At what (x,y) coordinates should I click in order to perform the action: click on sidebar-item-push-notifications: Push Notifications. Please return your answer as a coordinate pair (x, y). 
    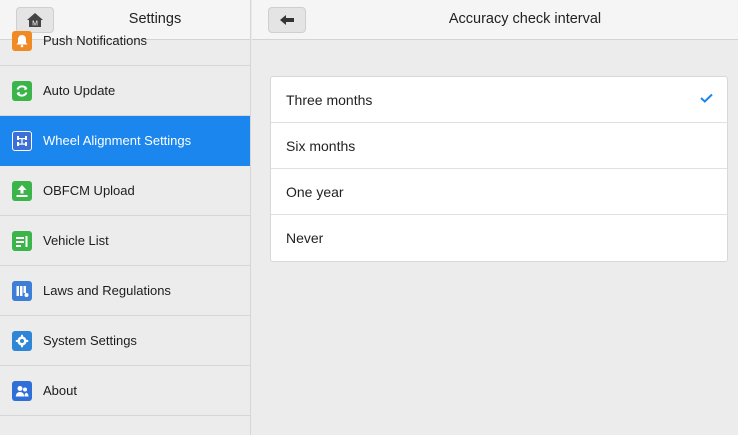
    Looking at the image, I should click on (125, 41).